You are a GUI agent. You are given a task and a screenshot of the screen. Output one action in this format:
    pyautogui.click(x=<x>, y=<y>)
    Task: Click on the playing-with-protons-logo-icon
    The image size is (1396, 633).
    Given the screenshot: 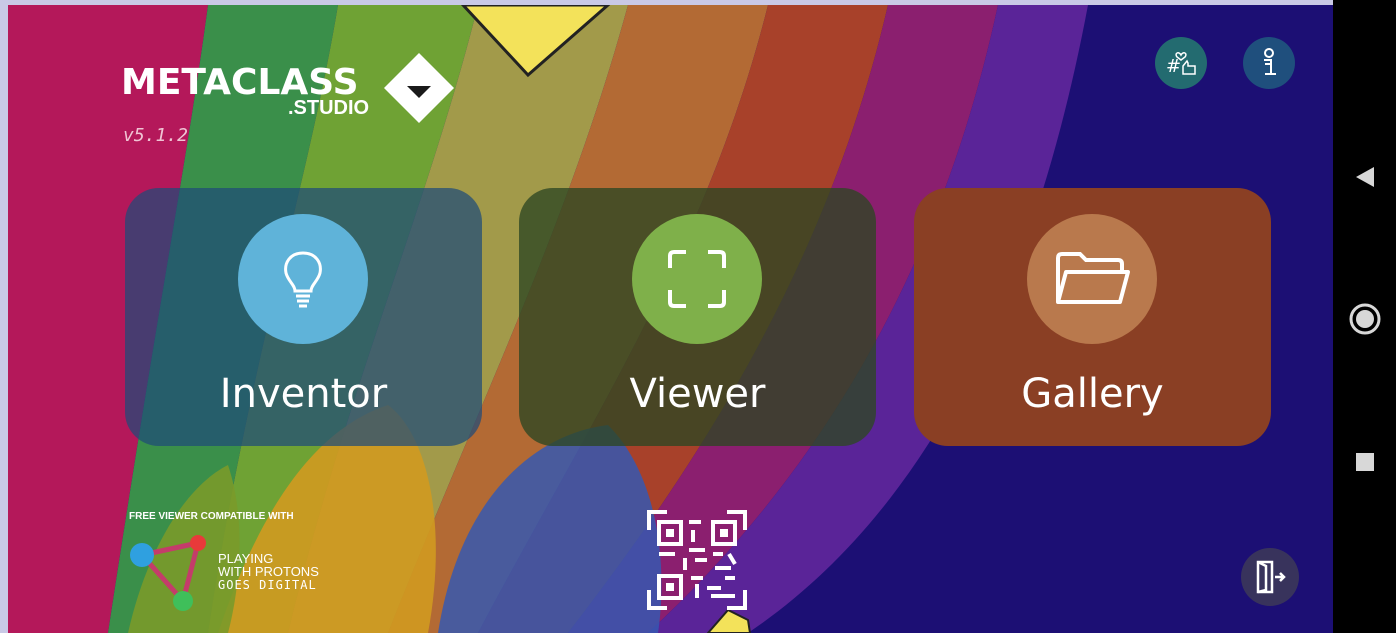 What is the action you would take?
    pyautogui.click(x=168, y=573)
    